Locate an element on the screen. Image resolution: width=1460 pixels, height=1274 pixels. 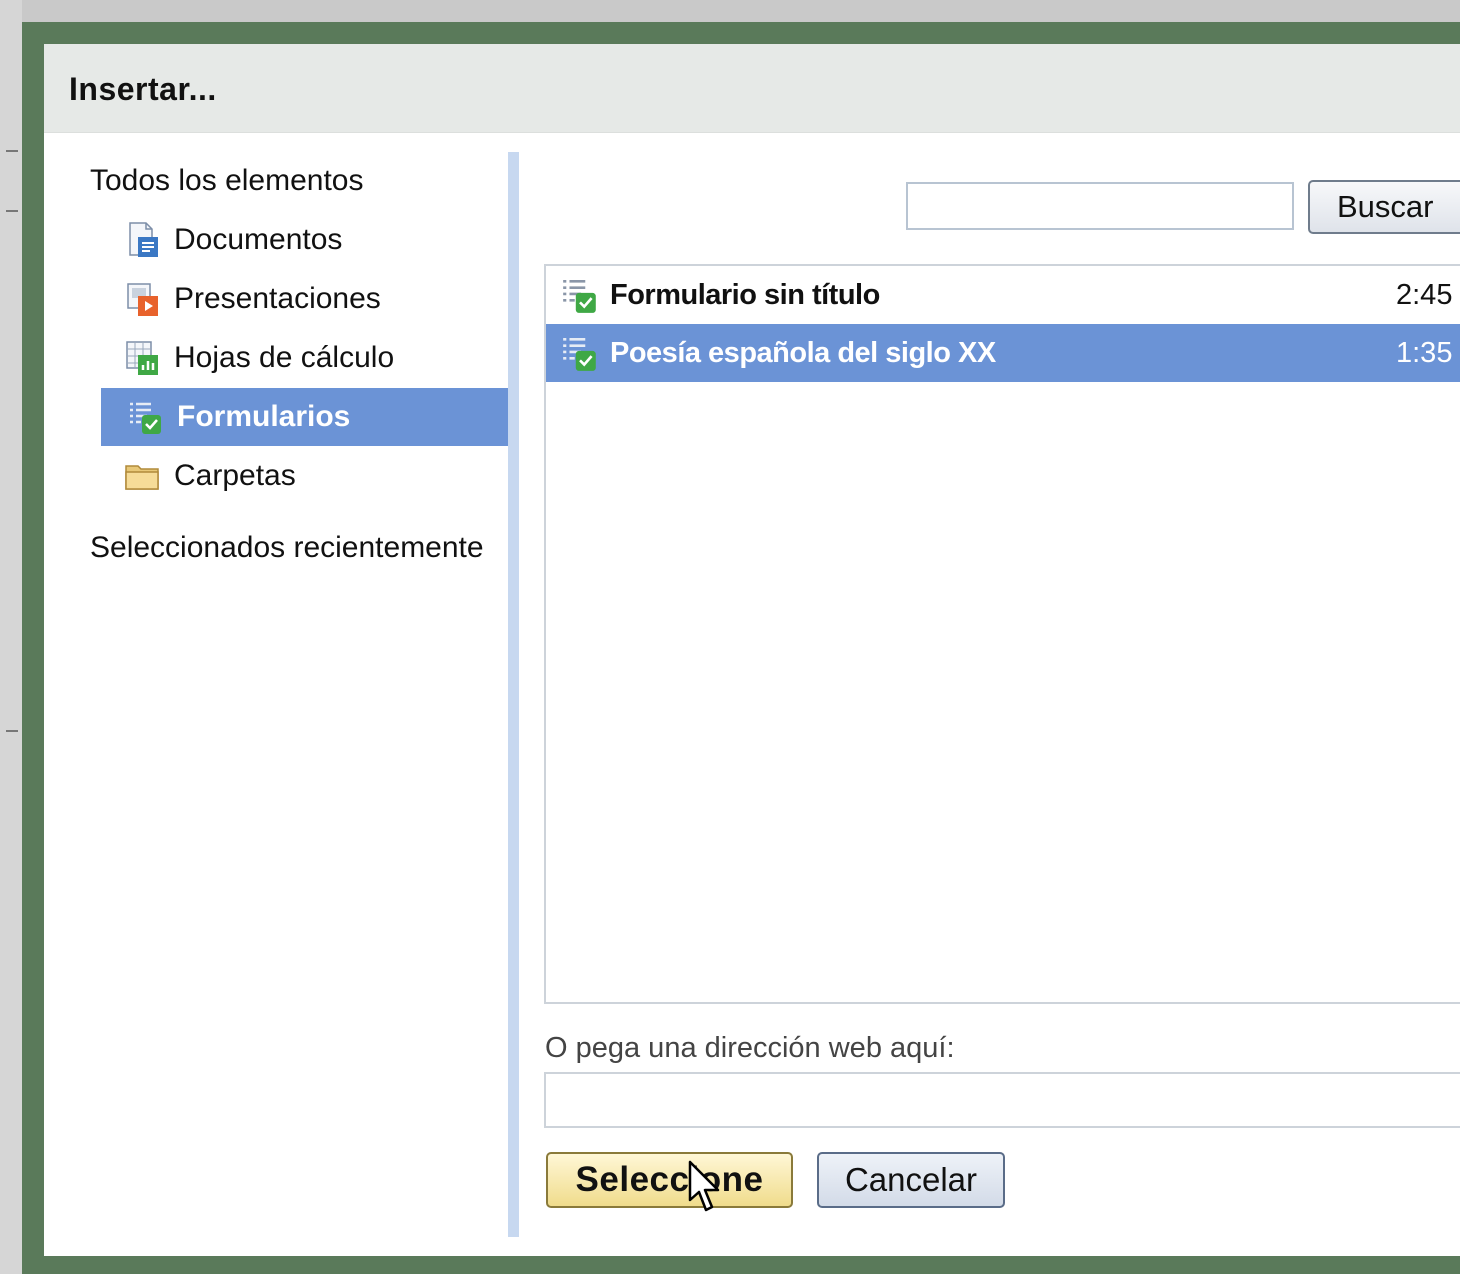
nav-all-items-label: Todos los elementos is located at coordinates (227, 180).